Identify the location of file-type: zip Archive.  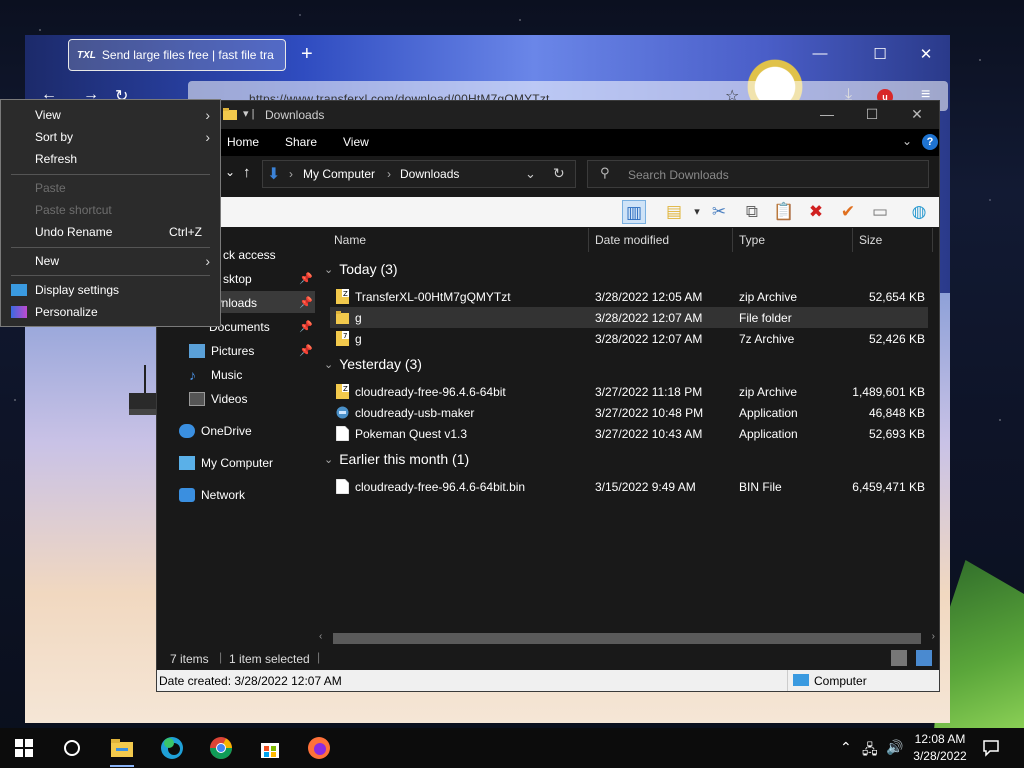
(768, 297).